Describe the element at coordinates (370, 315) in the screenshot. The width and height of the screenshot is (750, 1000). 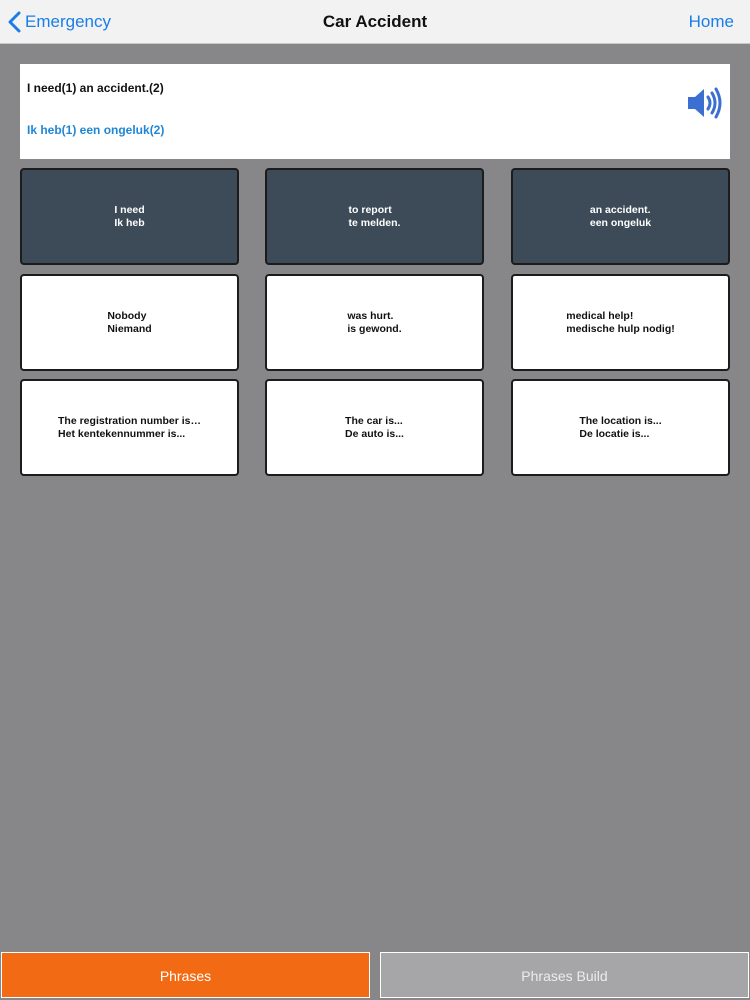
I see `tile-english: was hurt.` at that location.